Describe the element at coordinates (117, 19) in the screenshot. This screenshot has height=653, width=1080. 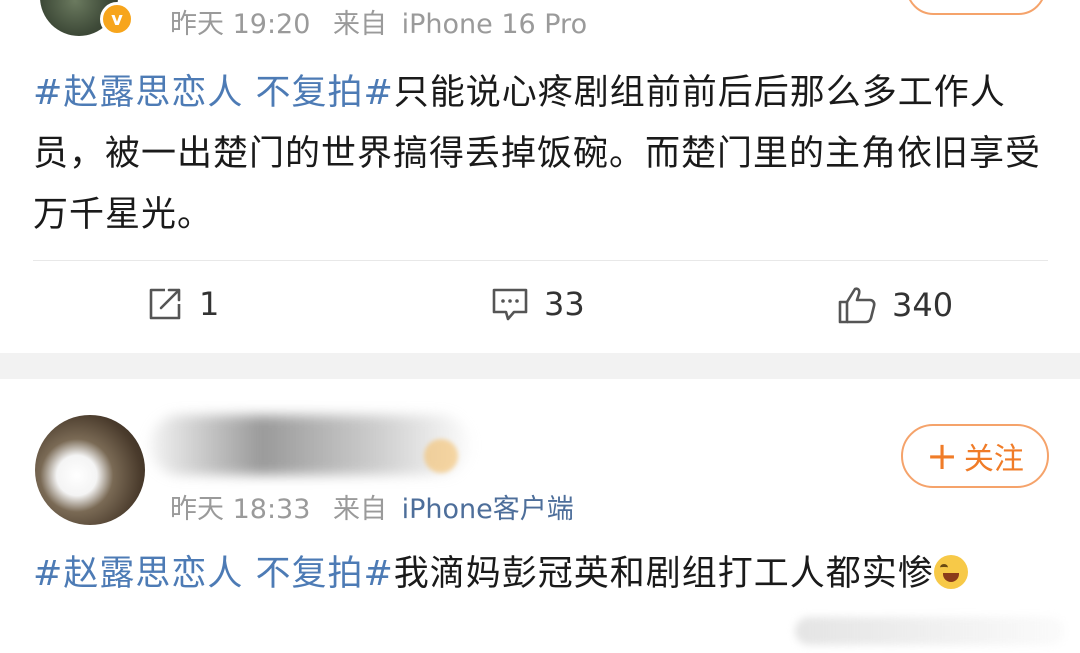
I see `verified-badge-icon: v` at that location.